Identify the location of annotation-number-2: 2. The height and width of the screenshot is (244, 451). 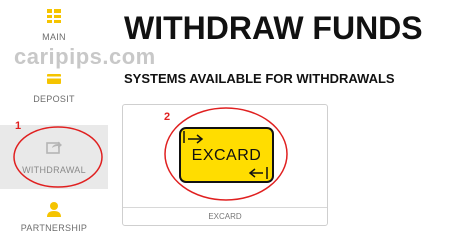
(167, 117).